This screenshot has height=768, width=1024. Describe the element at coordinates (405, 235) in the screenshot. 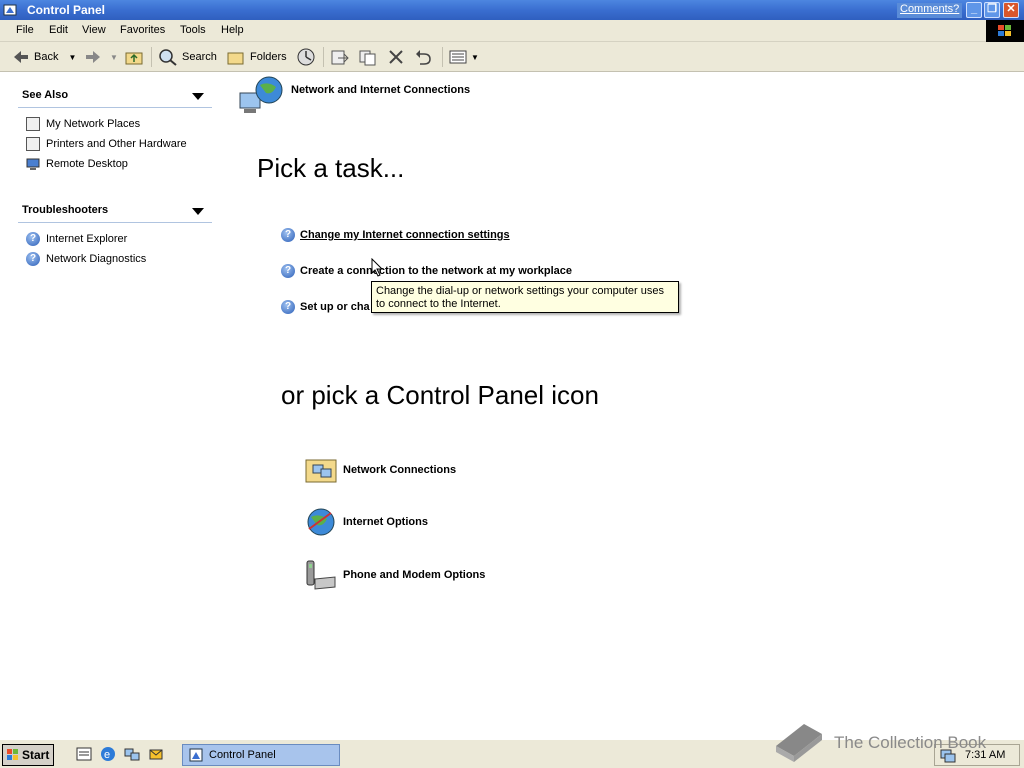

I see `task-label: Change my Internet connection settings` at that location.